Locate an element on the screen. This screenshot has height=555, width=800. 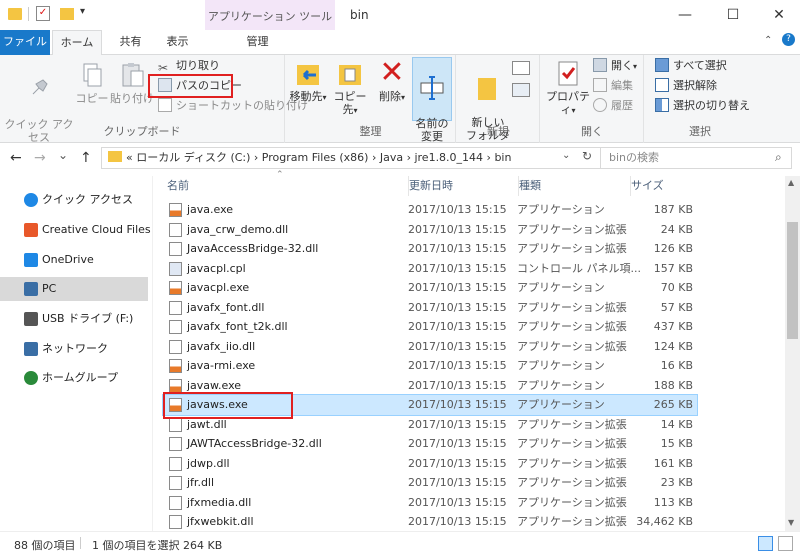
nav-item-1: Creative Cloud Files is located at coordinates (75, 230).